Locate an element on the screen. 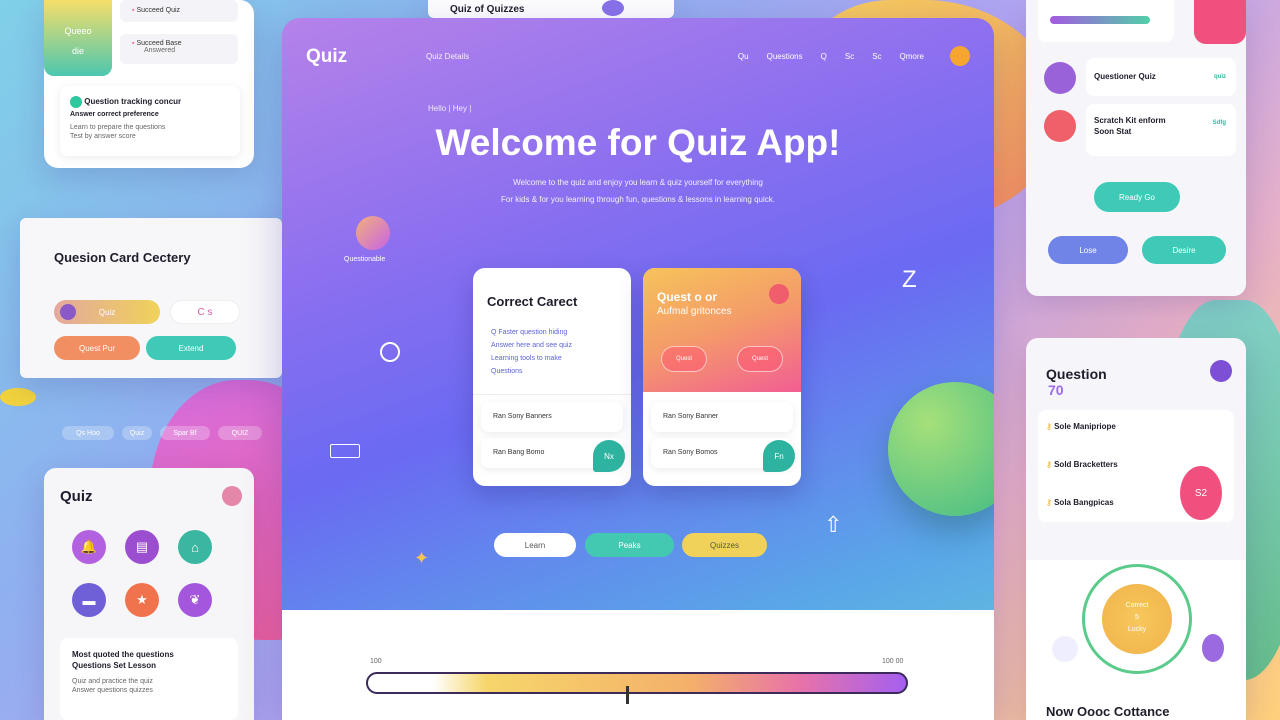  left-tags: Qs Hoo Quiz Spar Bf QUIZ is located at coordinates (162, 433).